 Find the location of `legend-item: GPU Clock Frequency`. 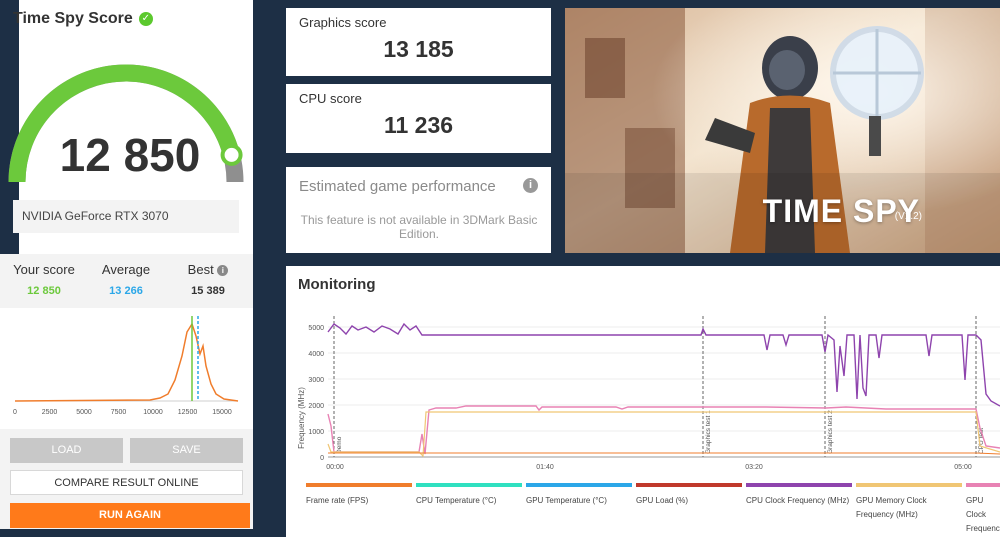

legend-item: GPU Clock Frequency is located at coordinates (983, 509).